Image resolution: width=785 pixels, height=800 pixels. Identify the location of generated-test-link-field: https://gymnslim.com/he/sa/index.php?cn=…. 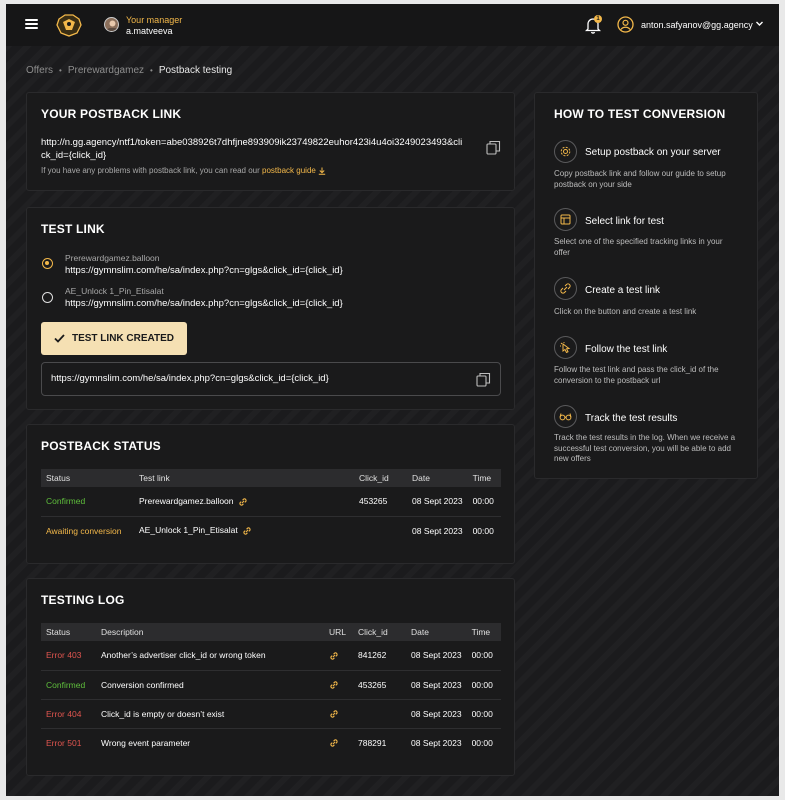
(271, 379).